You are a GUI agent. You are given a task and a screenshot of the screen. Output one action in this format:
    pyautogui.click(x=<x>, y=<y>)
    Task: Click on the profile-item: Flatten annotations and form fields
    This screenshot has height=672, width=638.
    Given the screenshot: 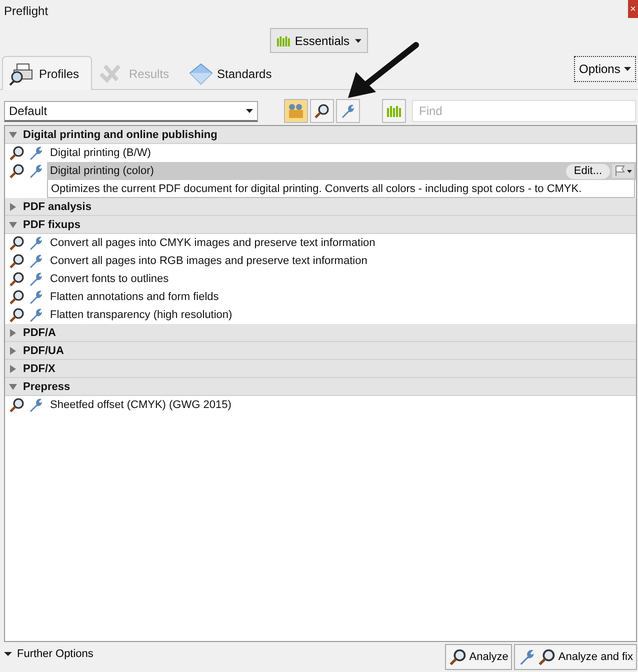 What is the action you would take?
    pyautogui.click(x=341, y=297)
    